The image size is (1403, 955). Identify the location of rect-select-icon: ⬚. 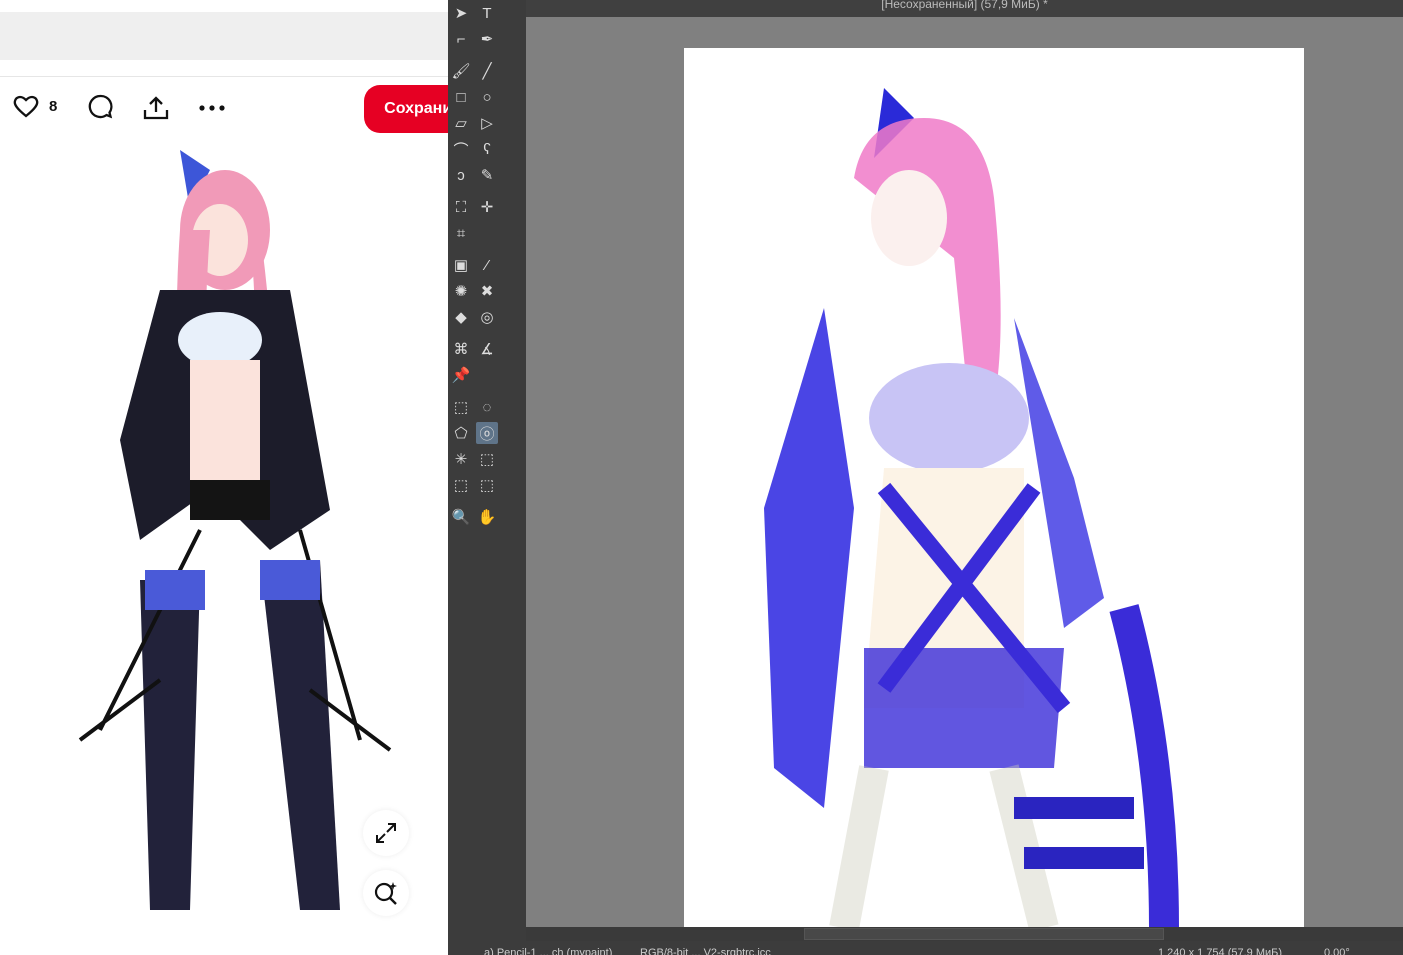
(461, 407).